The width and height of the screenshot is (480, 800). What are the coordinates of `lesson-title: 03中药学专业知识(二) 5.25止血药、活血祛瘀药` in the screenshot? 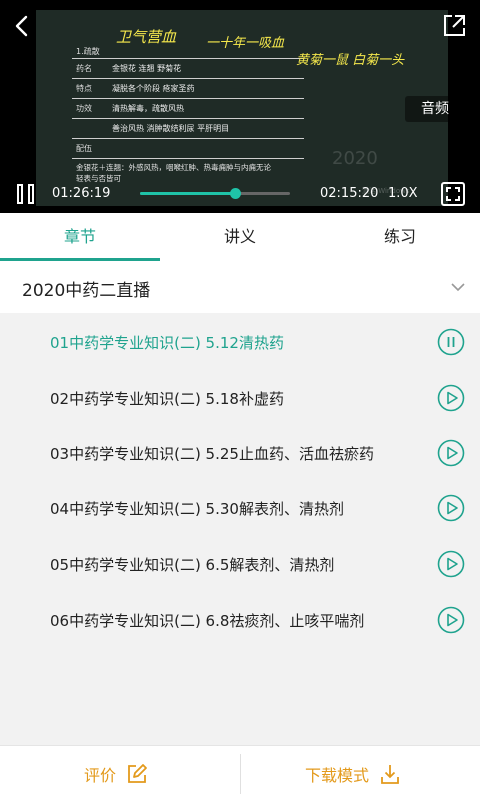 It's located at (212, 454).